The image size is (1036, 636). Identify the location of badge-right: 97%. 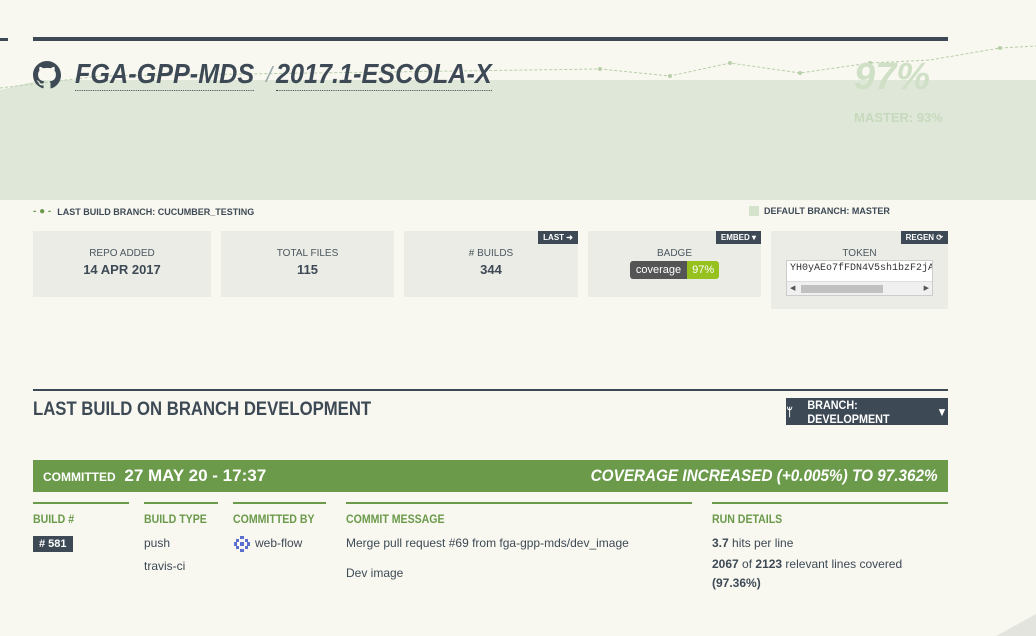
(703, 270).